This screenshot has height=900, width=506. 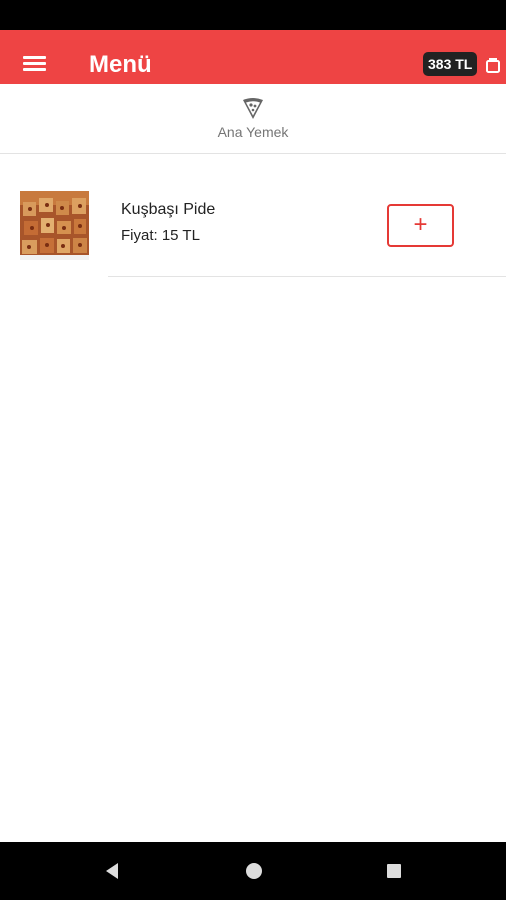 I want to click on category-tabs: Ana Yemek, so click(x=253, y=119).